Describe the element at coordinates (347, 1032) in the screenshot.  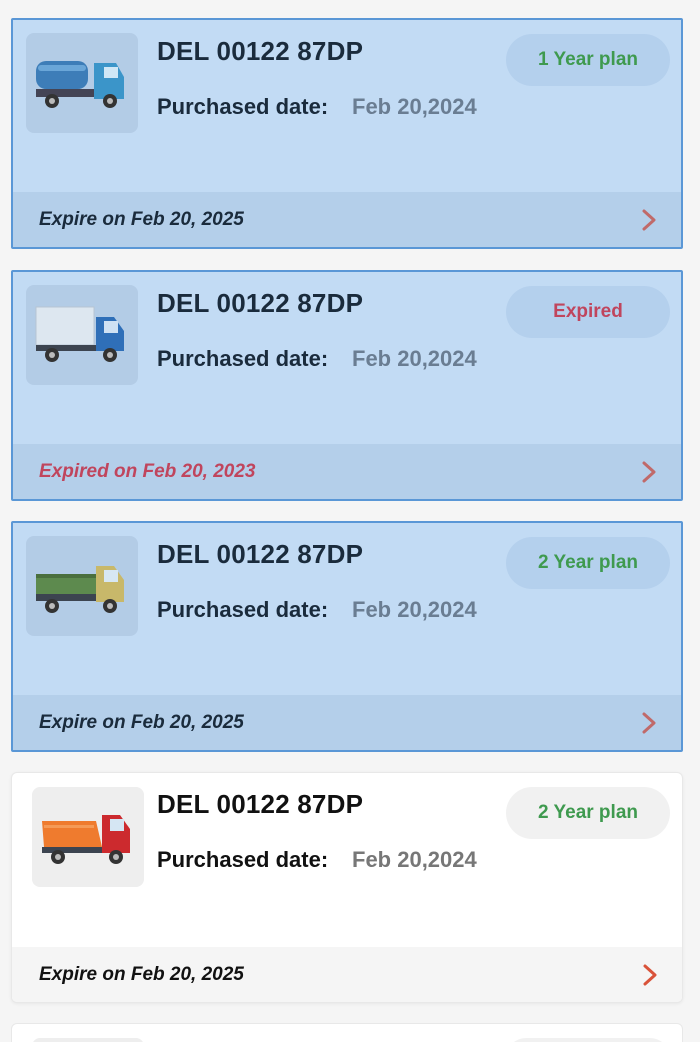
I see `subscription-card-partial` at that location.